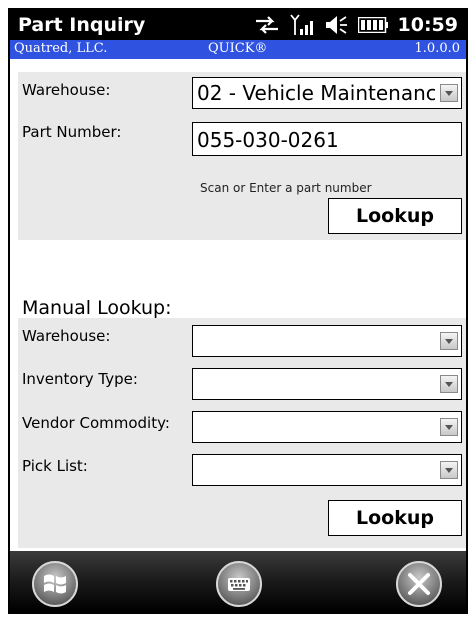 This screenshot has width=476, height=622. I want to click on inventory-type-label: Inventory Type:, so click(80, 379).